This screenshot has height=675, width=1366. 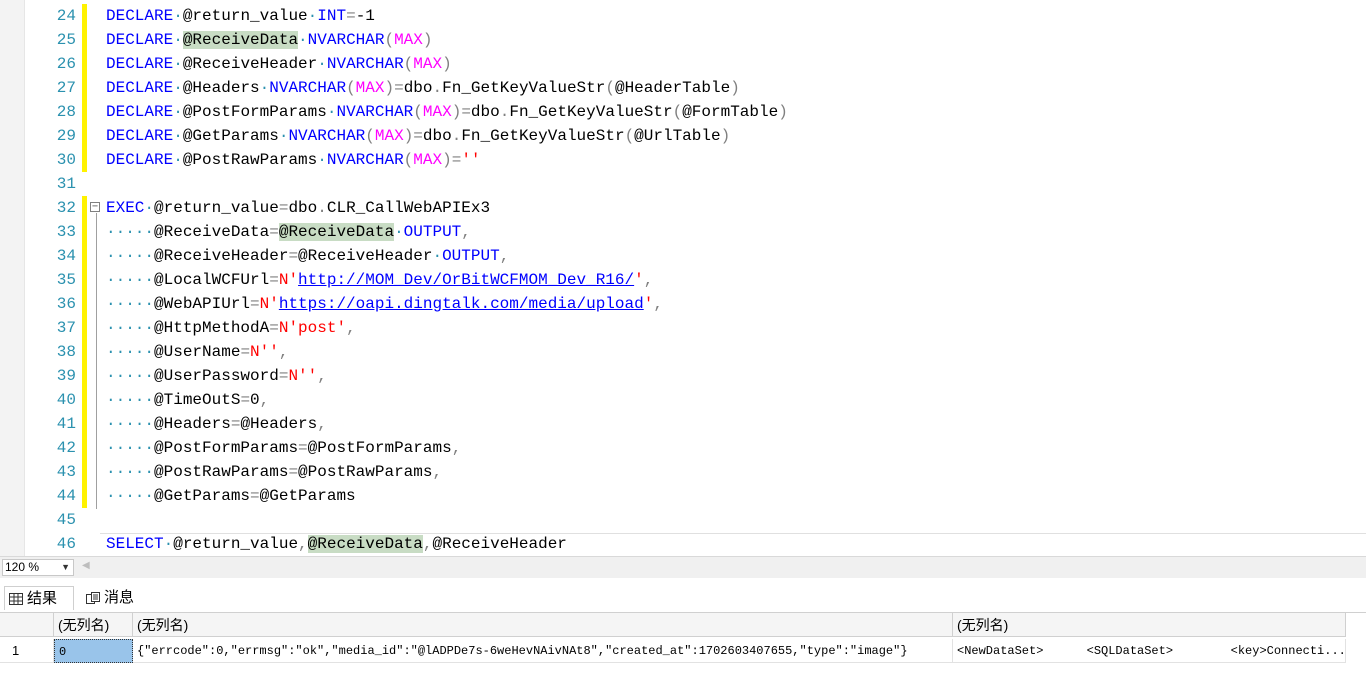 What do you see at coordinates (197, 352) in the screenshot?
I see `code-text: ·····@UserName=N'',` at bounding box center [197, 352].